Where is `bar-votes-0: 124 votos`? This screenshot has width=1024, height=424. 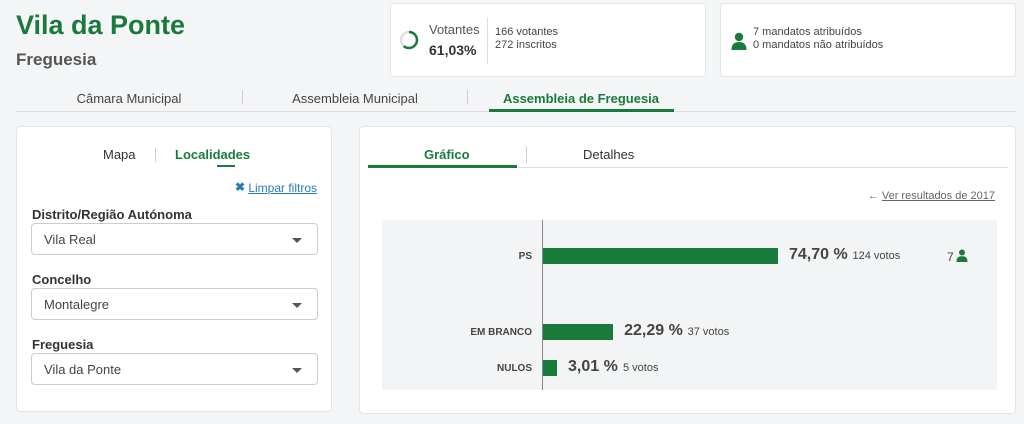 bar-votes-0: 124 votos is located at coordinates (876, 256).